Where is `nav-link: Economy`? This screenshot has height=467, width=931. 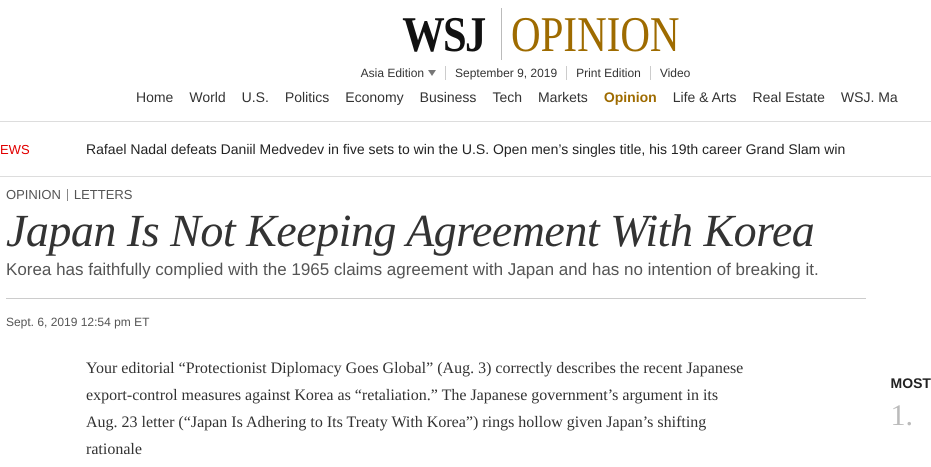 nav-link: Economy is located at coordinates (374, 100).